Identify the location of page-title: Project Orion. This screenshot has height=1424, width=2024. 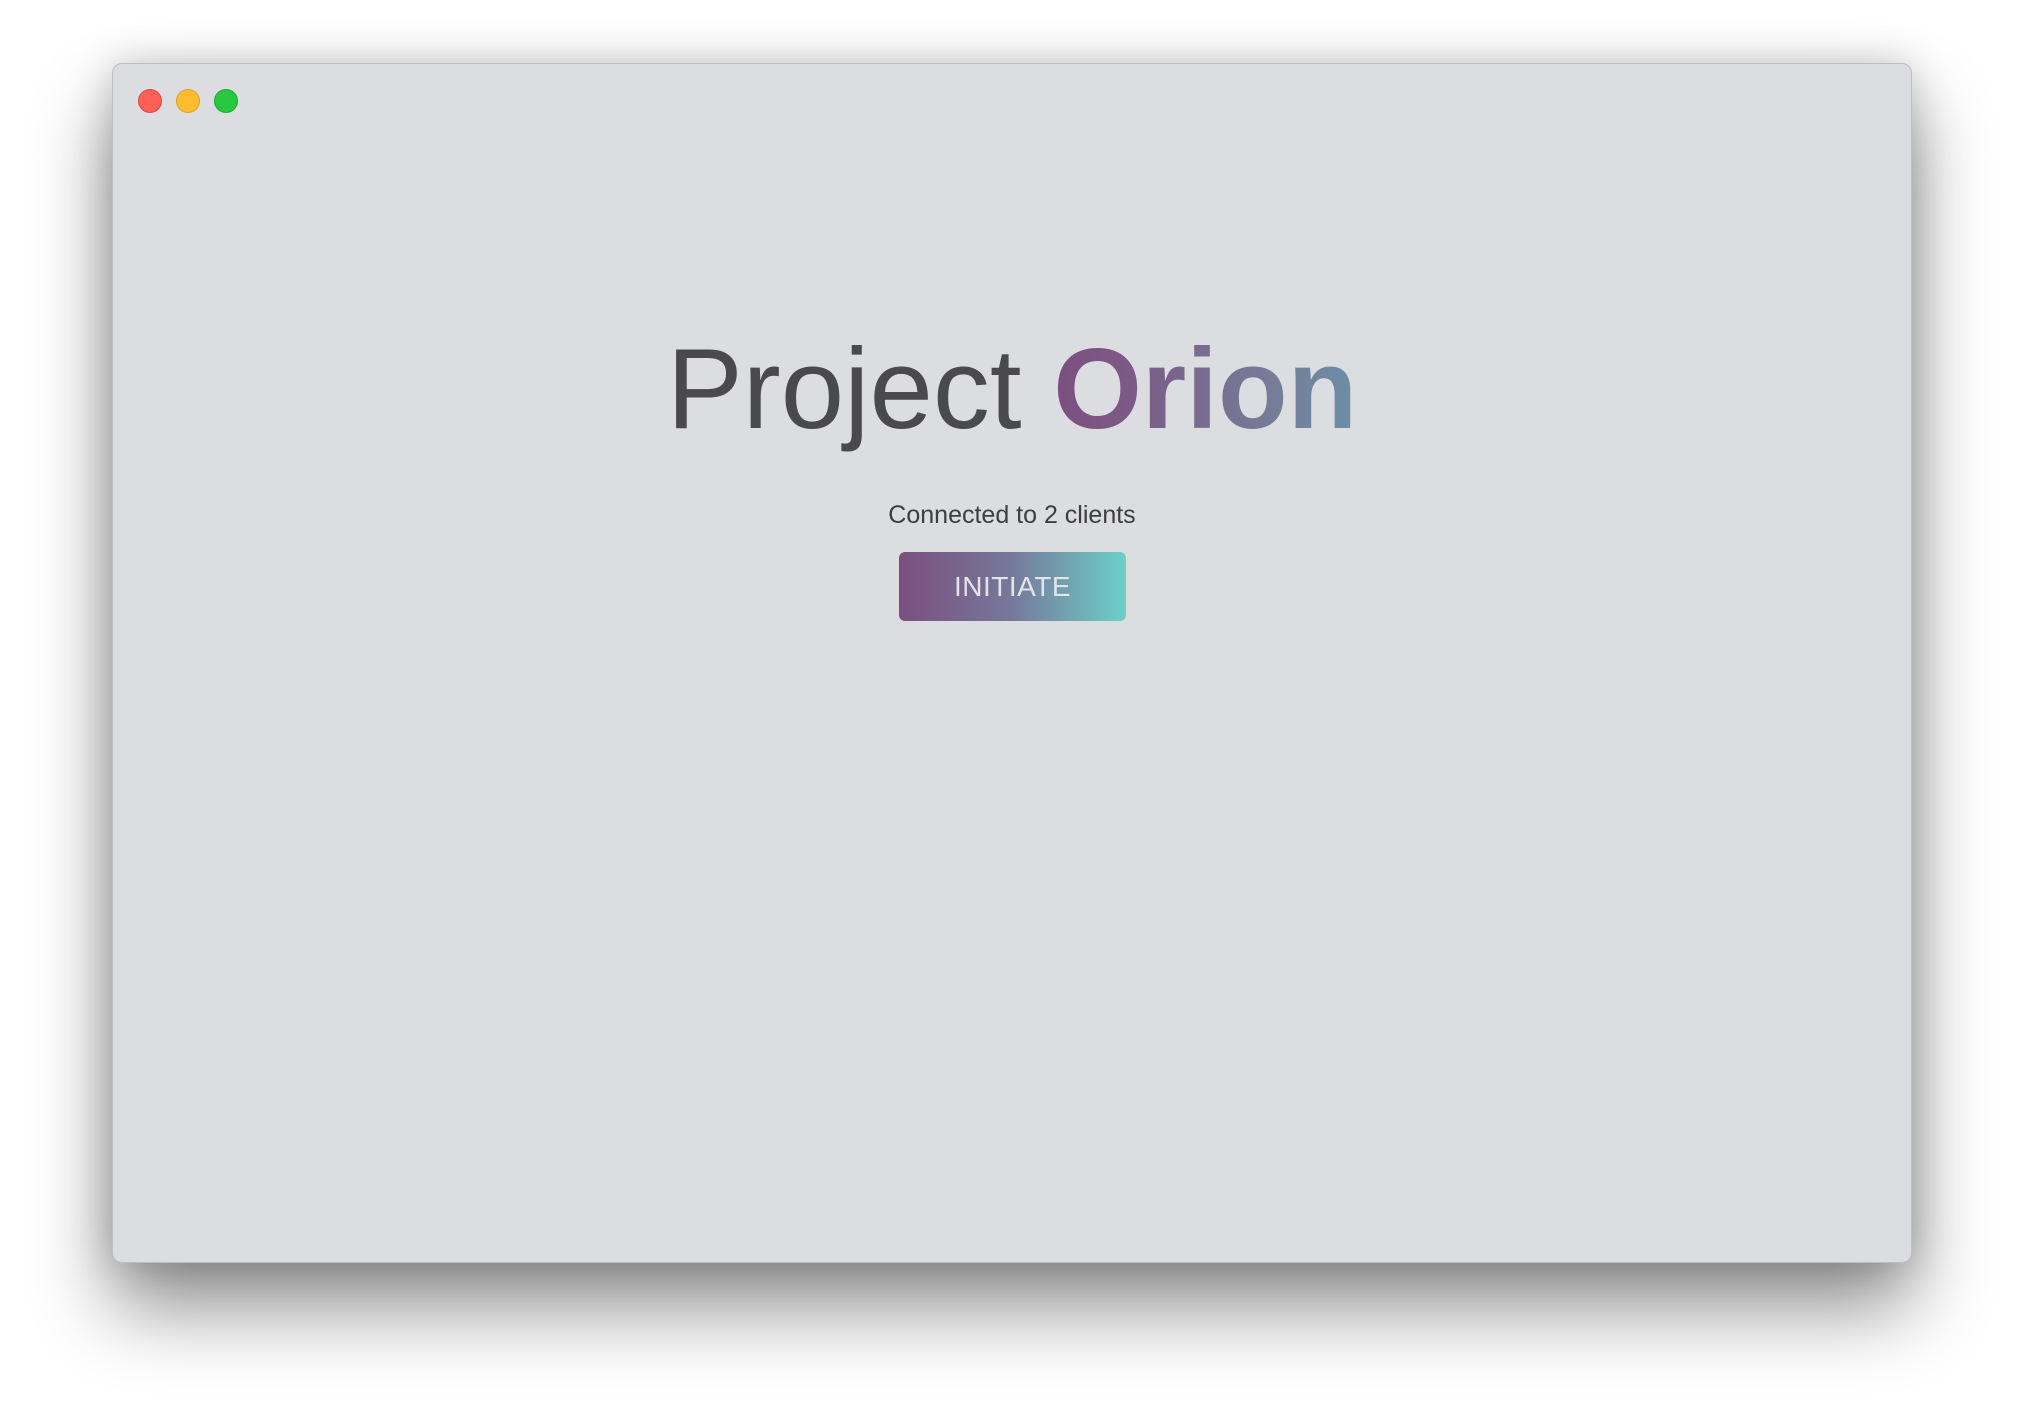
(1012, 390).